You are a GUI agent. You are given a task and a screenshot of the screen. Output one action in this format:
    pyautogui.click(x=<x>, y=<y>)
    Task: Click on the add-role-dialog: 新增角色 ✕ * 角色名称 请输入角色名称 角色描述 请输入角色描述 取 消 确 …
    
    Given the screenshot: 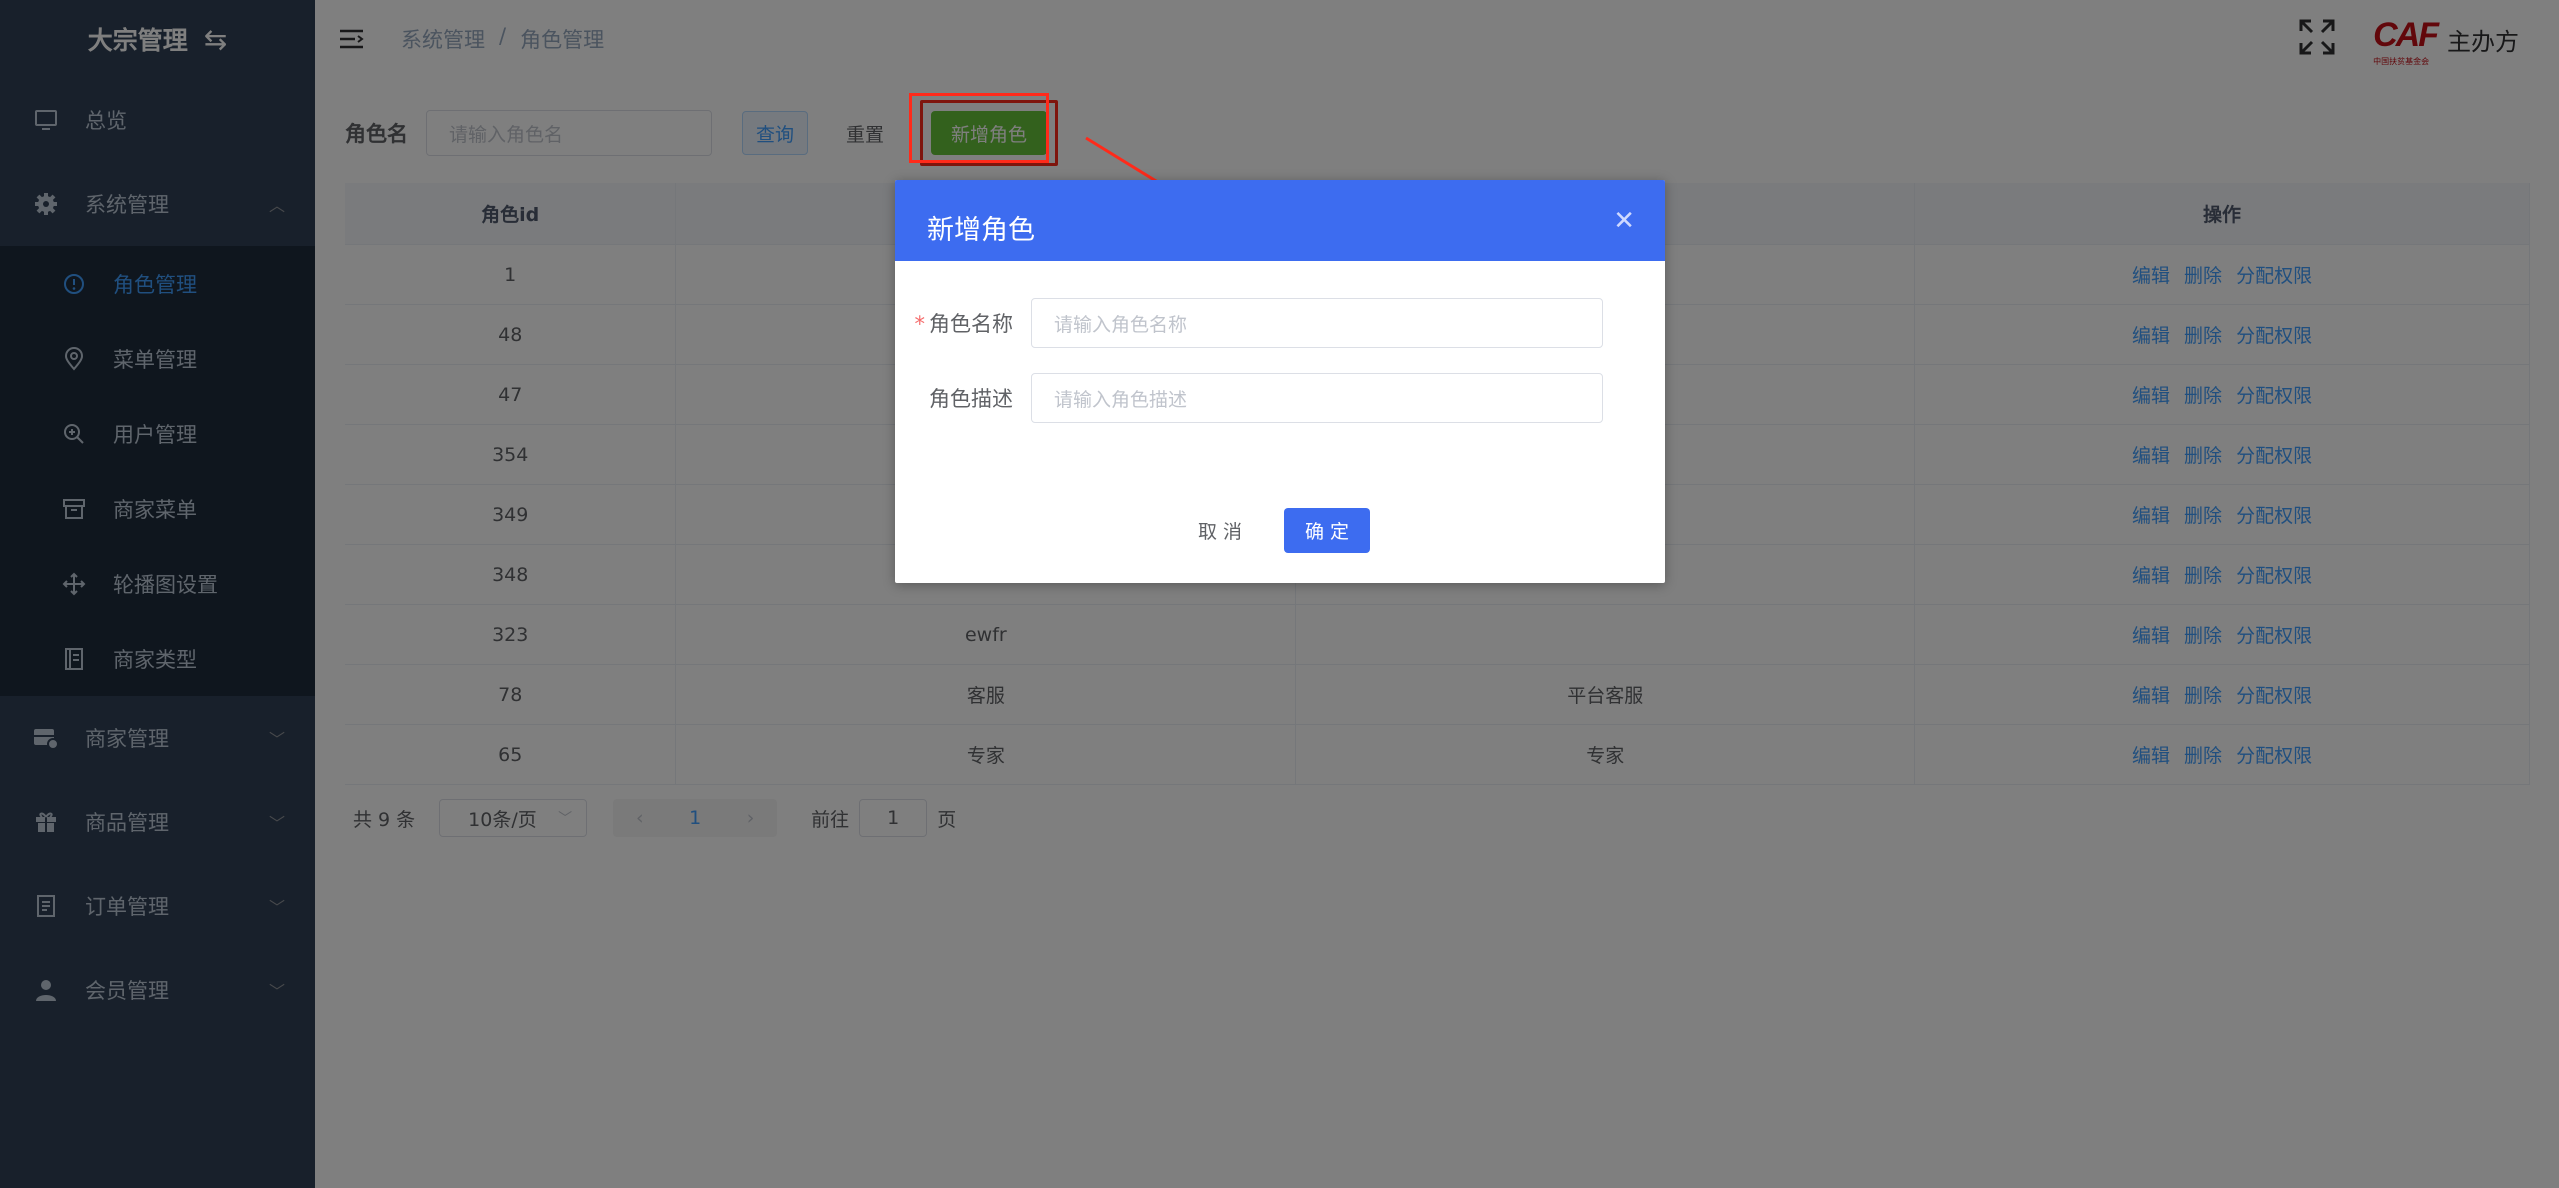 What is the action you would take?
    pyautogui.click(x=1280, y=381)
    